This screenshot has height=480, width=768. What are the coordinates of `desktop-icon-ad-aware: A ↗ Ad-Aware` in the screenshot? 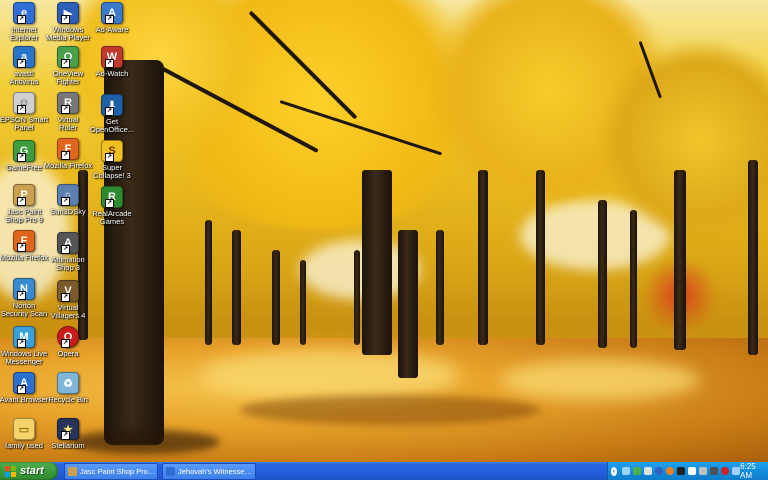 It's located at (112, 25).